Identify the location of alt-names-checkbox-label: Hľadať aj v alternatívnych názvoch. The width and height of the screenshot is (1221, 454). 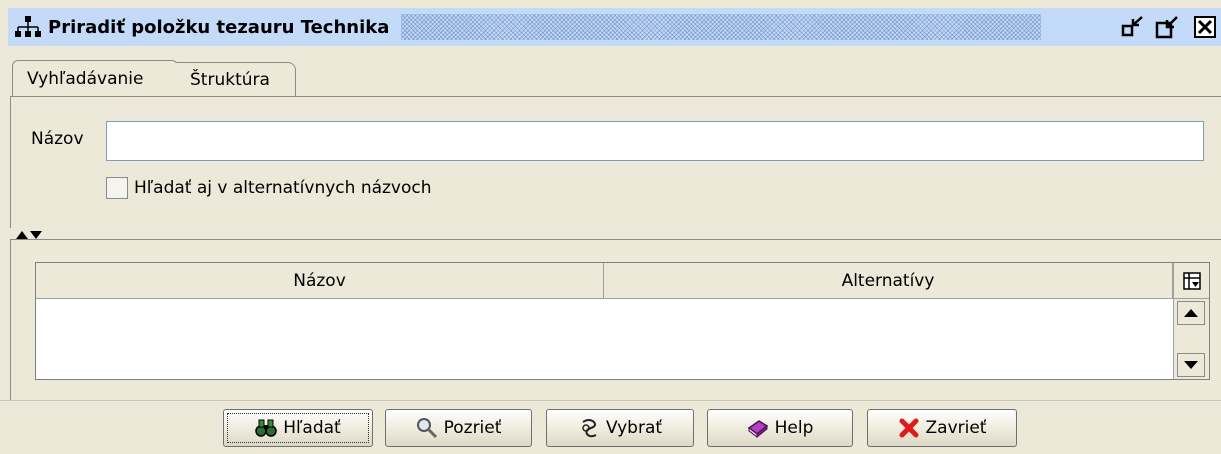
(283, 188).